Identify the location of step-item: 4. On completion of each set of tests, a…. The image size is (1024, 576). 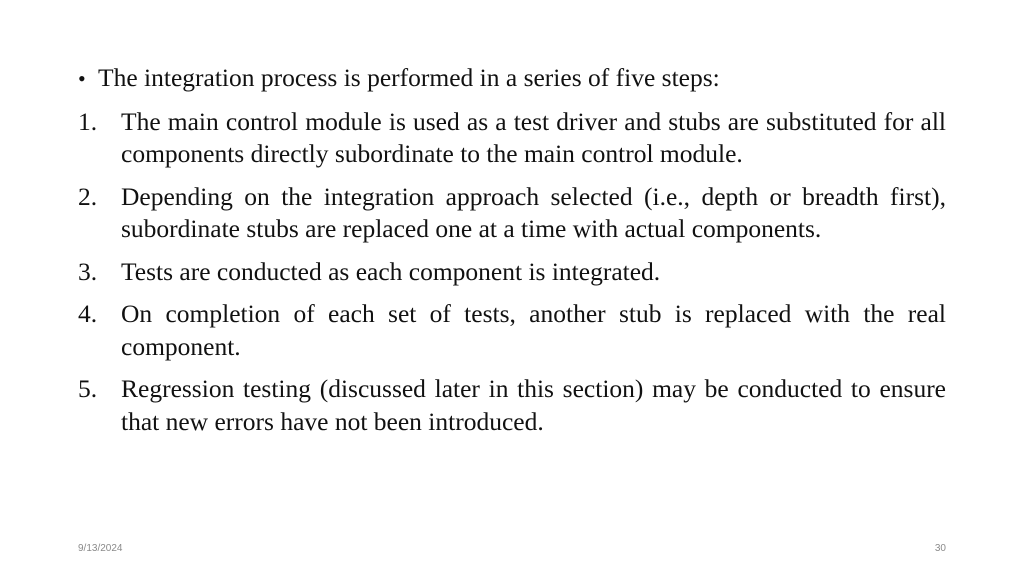
(512, 330).